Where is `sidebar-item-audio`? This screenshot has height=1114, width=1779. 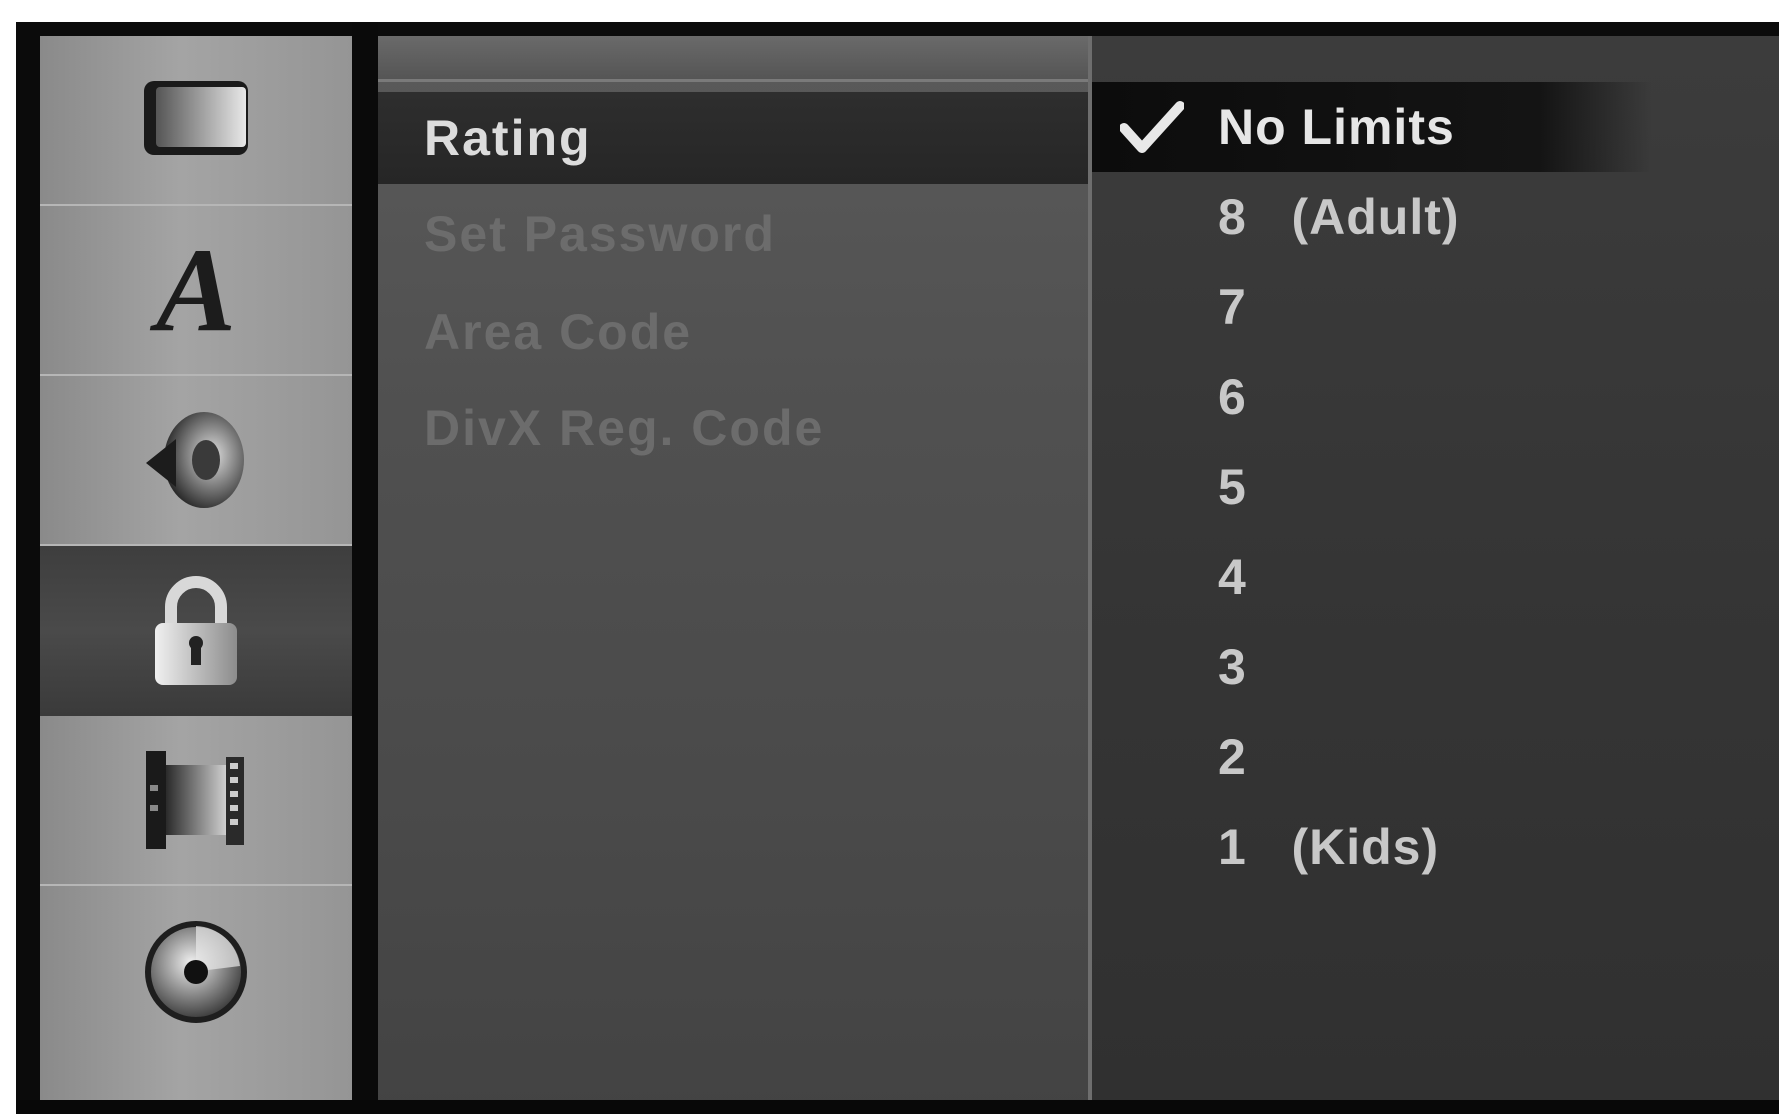
sidebar-item-audio is located at coordinates (196, 461).